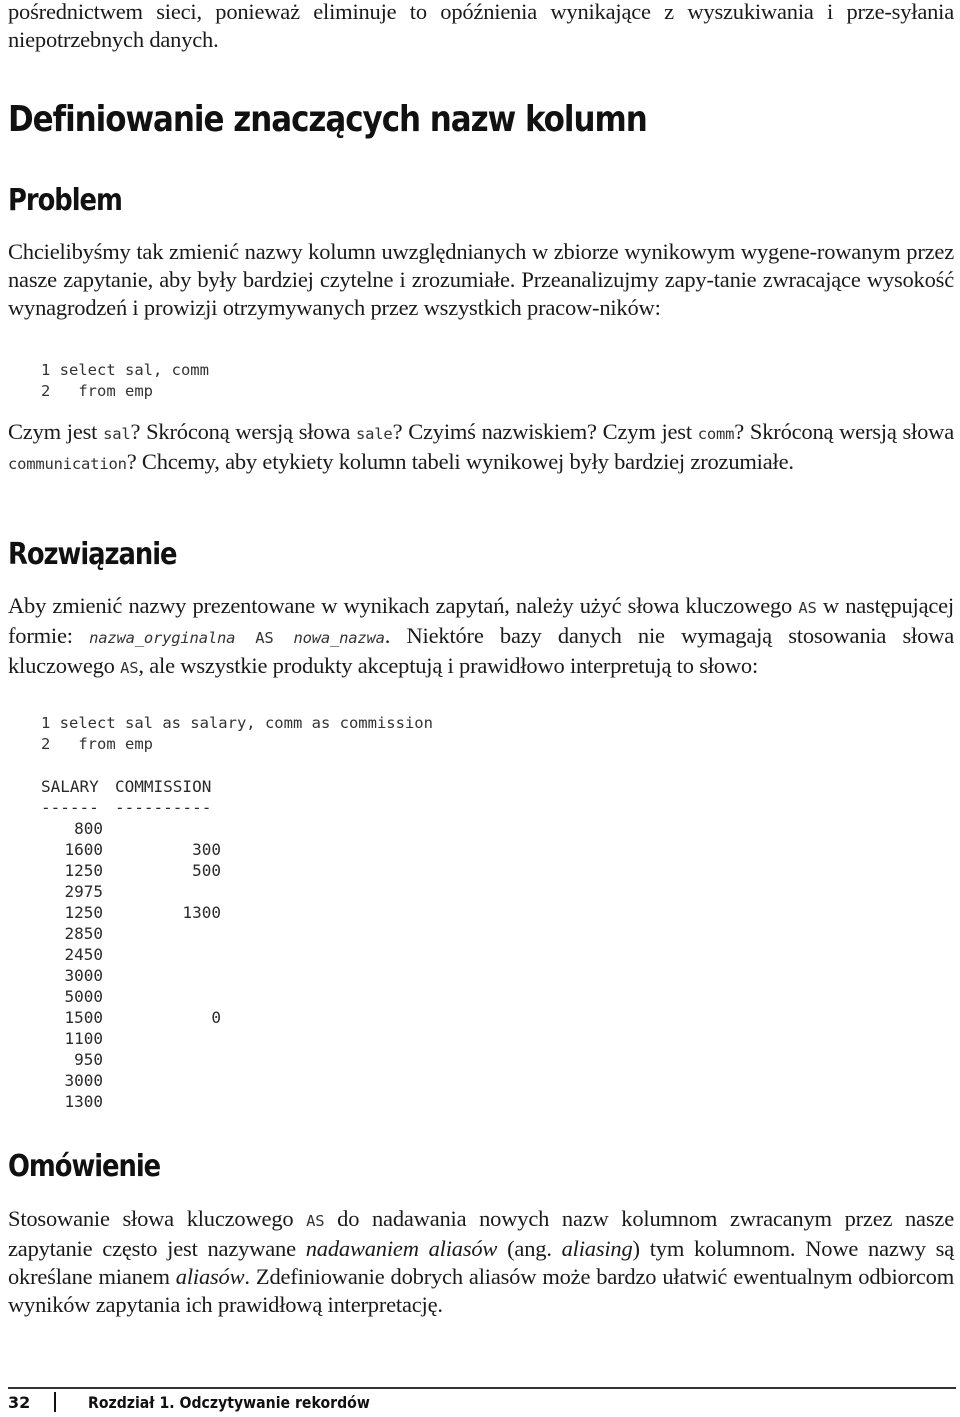  Describe the element at coordinates (108, 381) in the screenshot. I see `problem-code-block: 1 select sal, comm 2 from emp` at that location.